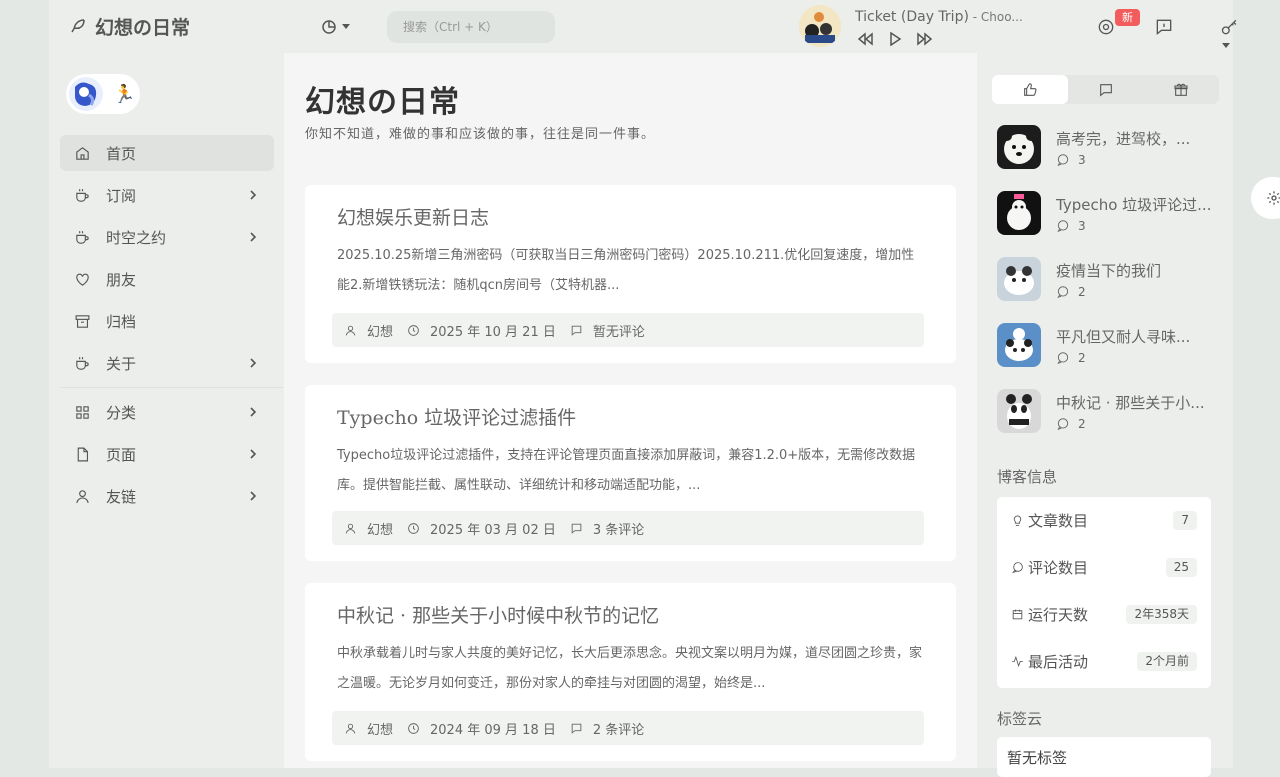  I want to click on profile-pill: 🏃, so click(103, 94).